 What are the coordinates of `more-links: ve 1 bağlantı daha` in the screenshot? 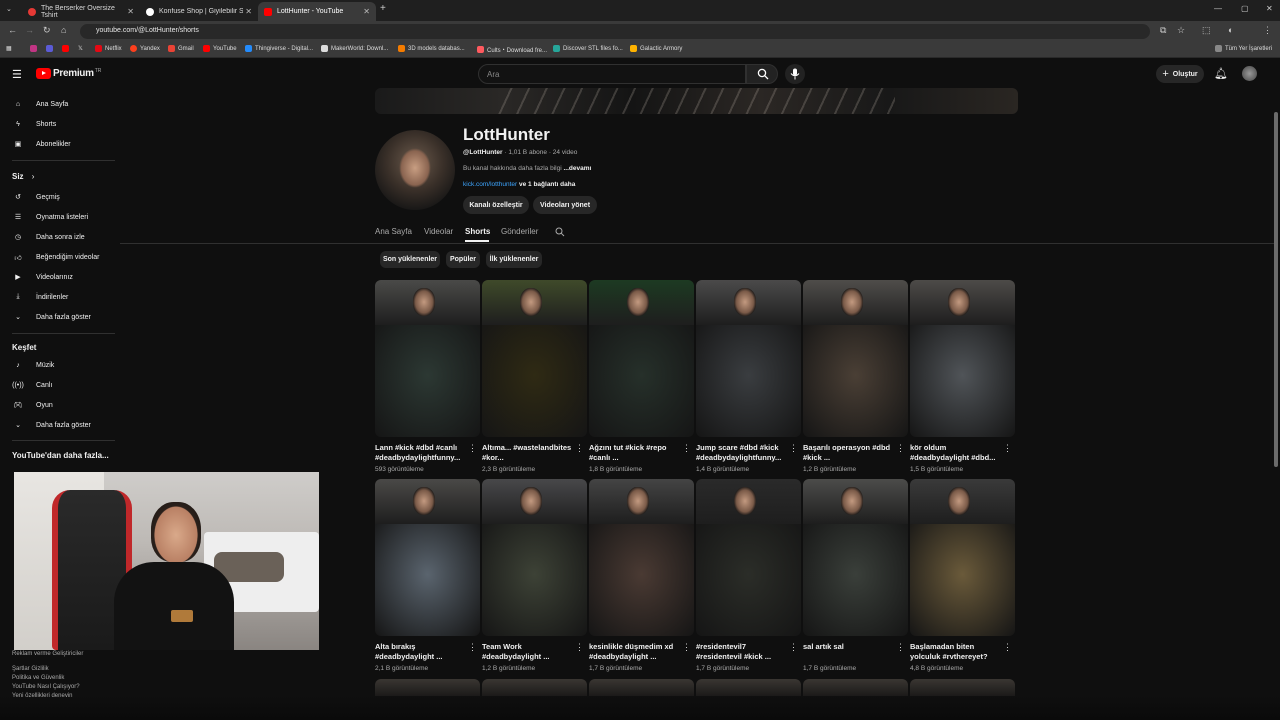 It's located at (547, 184).